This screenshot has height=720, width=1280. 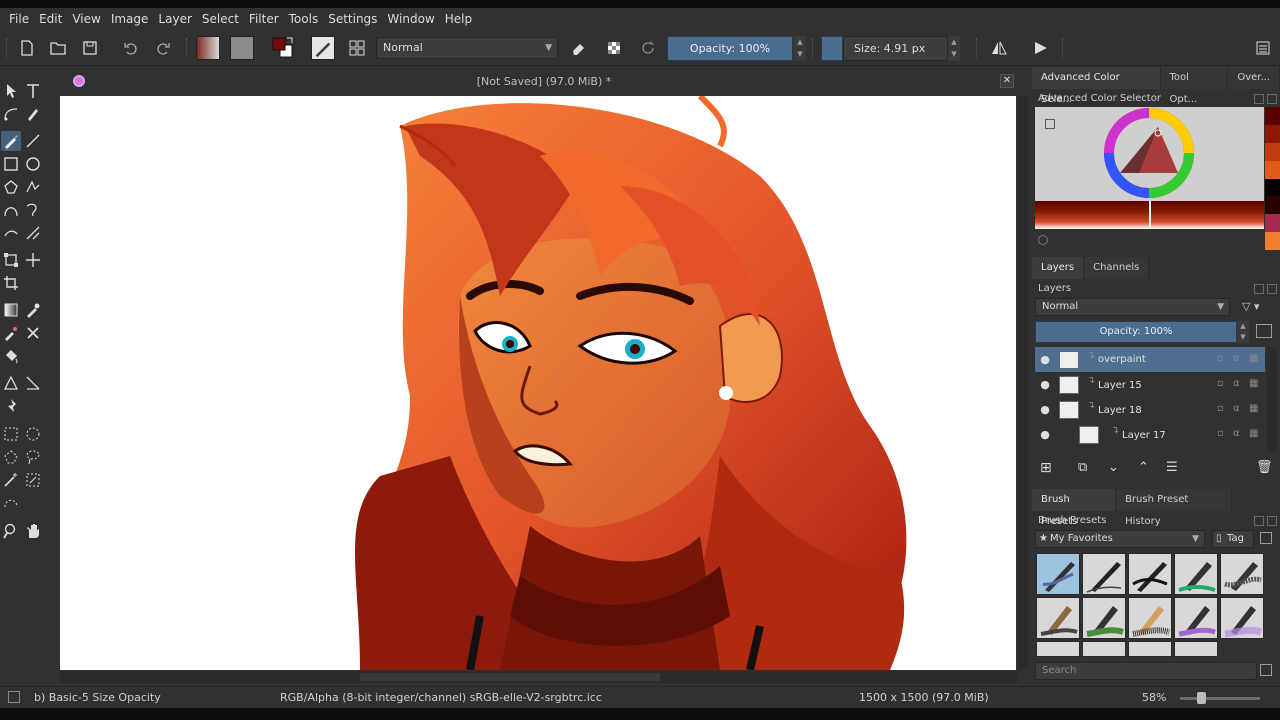 What do you see at coordinates (174, 19) in the screenshot?
I see `menu-layer: Layer` at bounding box center [174, 19].